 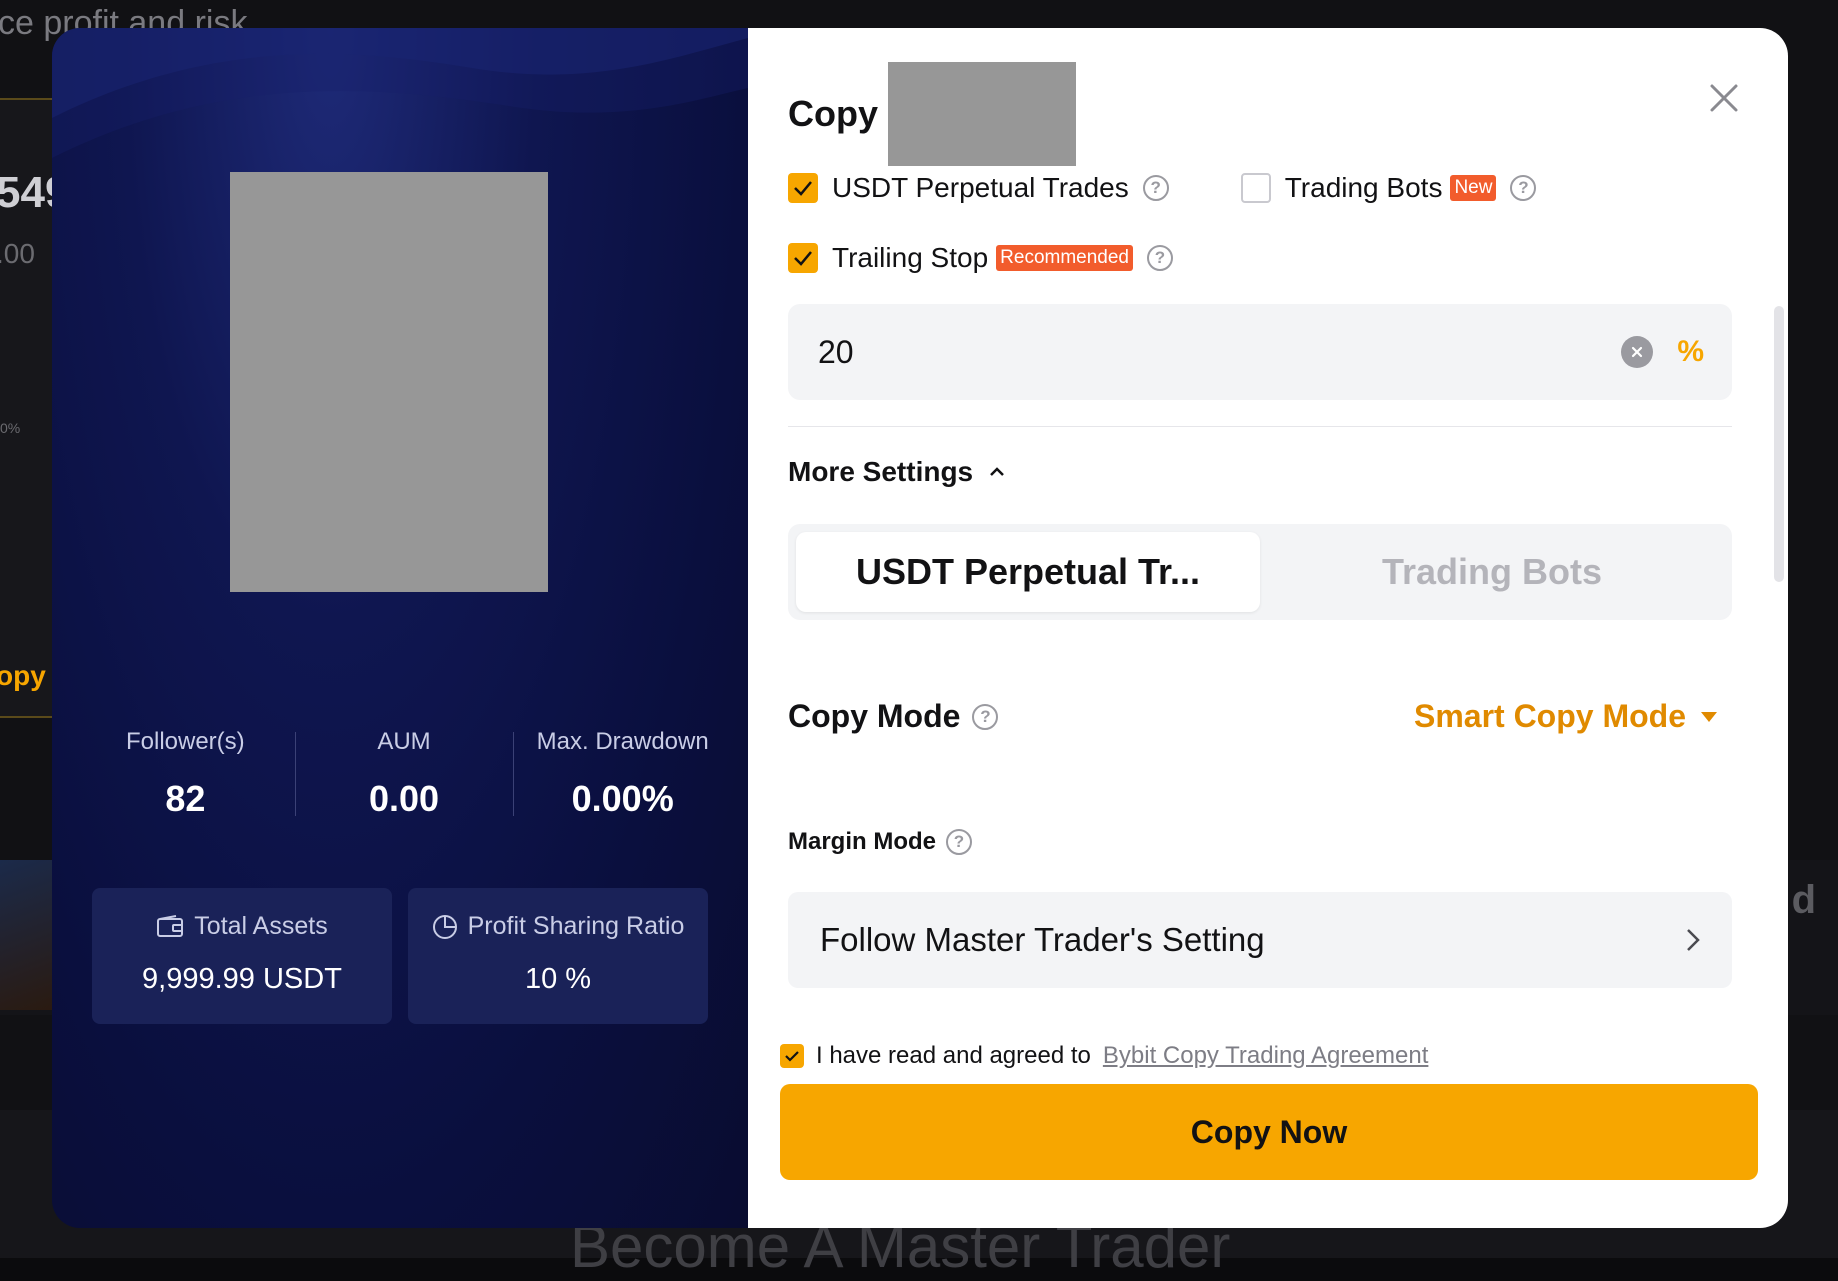 What do you see at coordinates (10, 428) in the screenshot?
I see `background-percent: 0%` at bounding box center [10, 428].